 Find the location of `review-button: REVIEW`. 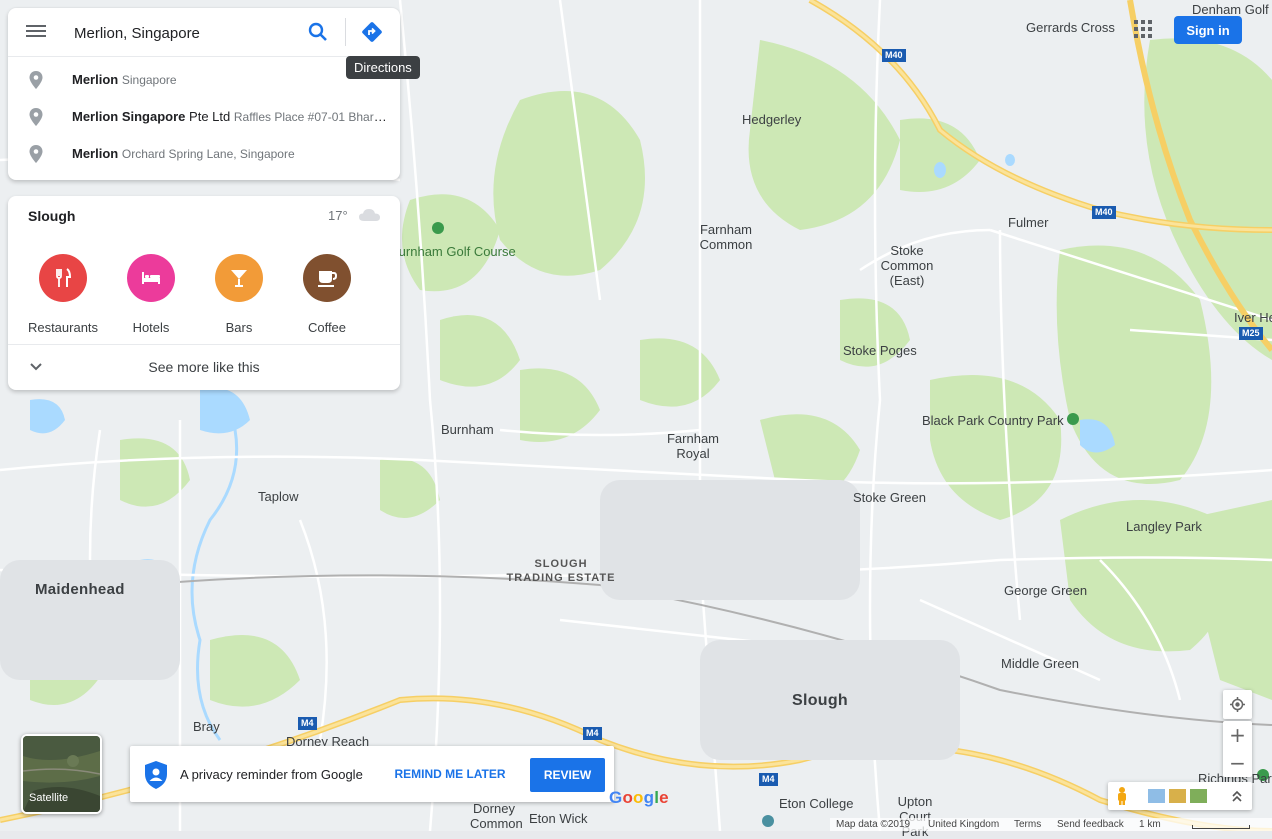

review-button: REVIEW is located at coordinates (567, 775).